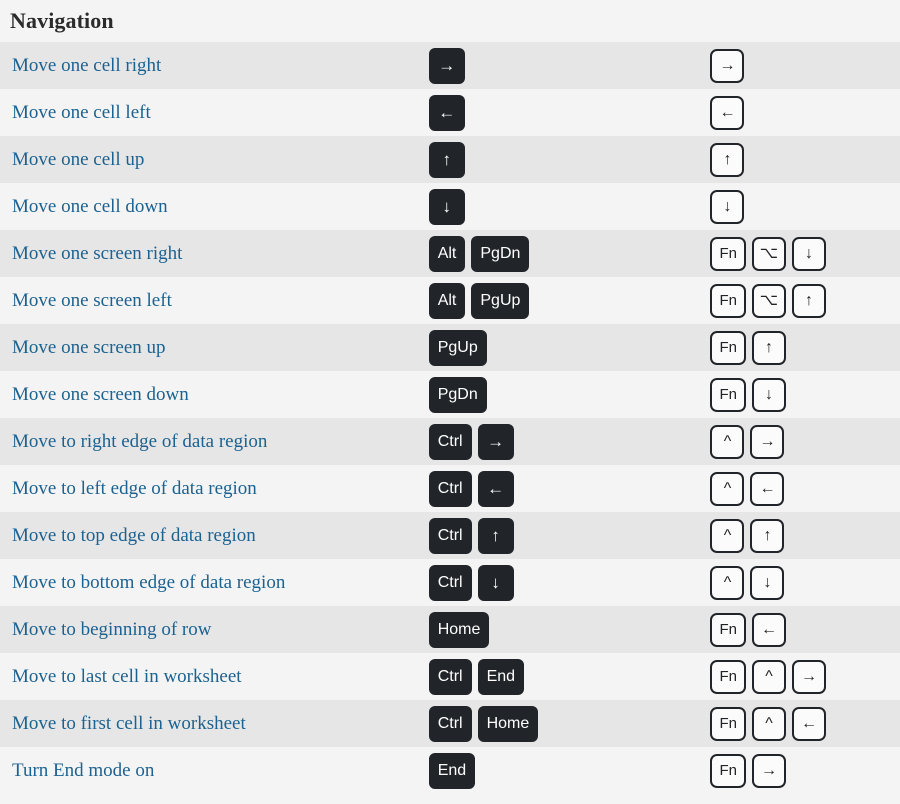 The width and height of the screenshot is (900, 804). Describe the element at coordinates (214, 300) in the screenshot. I see `shortcut-description-cell: Move one screen left` at that location.